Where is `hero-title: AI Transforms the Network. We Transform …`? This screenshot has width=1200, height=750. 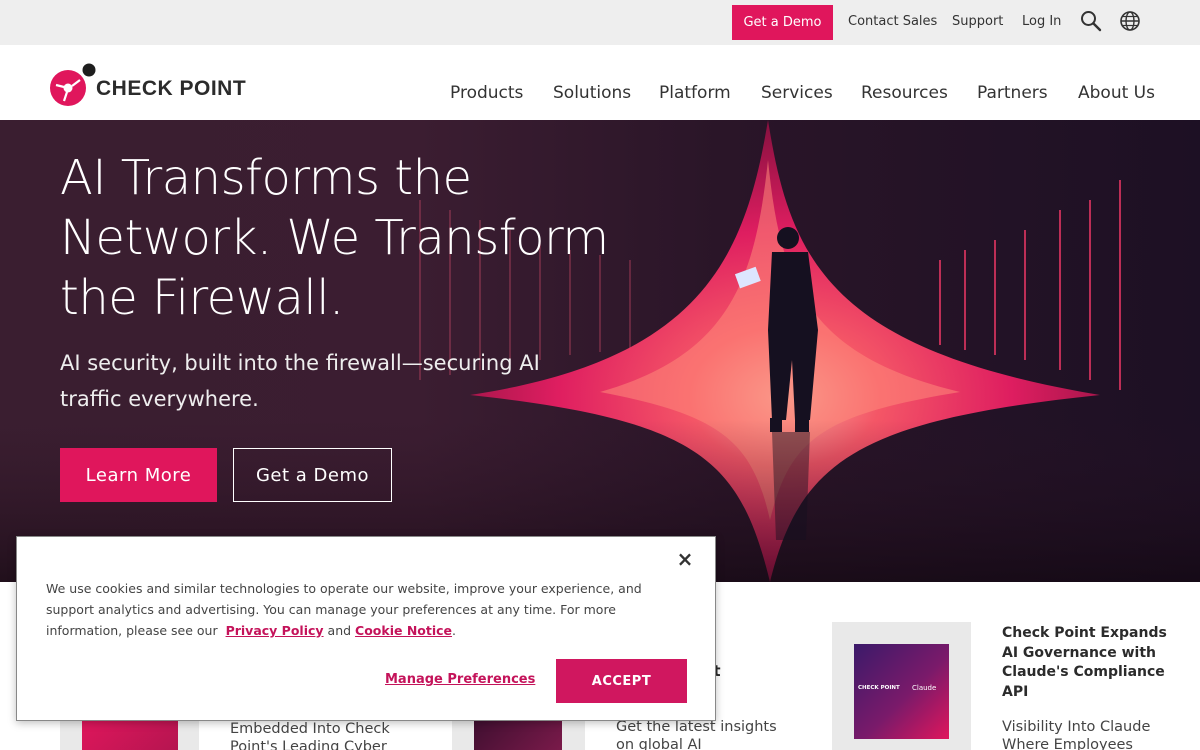
hero-title: AI Transforms the Network. We Transform … is located at coordinates (334, 238).